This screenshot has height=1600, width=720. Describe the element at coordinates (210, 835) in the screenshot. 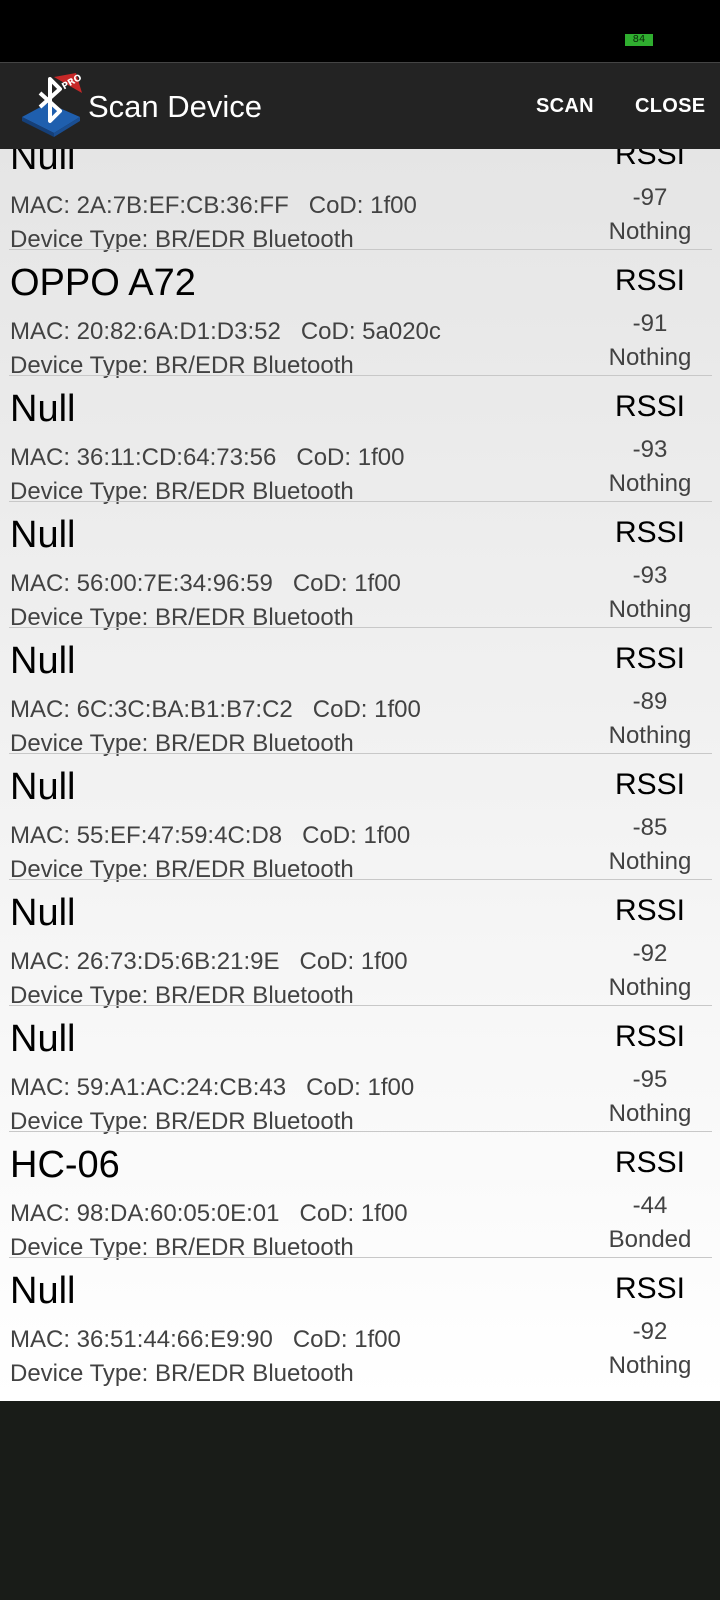

I see `device-mac: MAC: 55:EF:47:59:4C:D8 CoD: 1f00` at that location.